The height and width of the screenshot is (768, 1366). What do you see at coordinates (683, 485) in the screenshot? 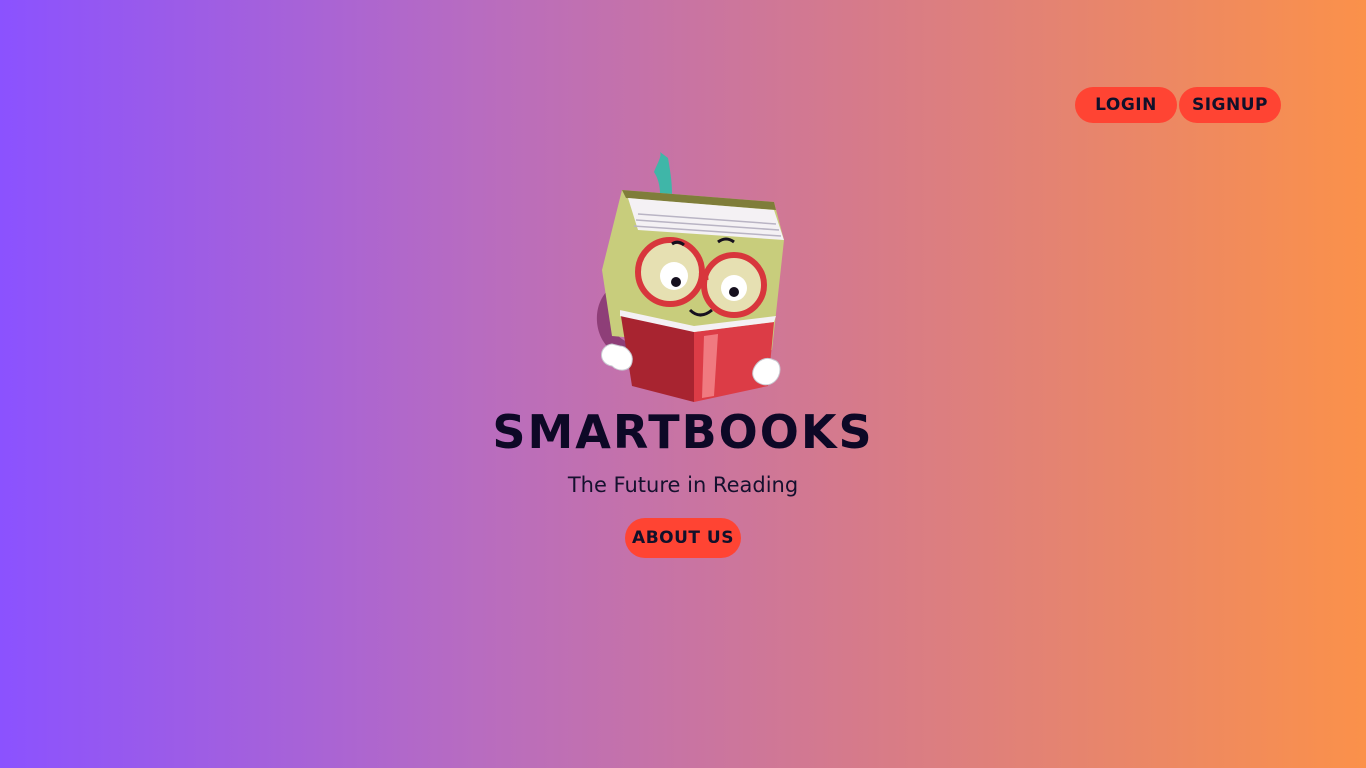
I see `tagline: The Future in Reading` at bounding box center [683, 485].